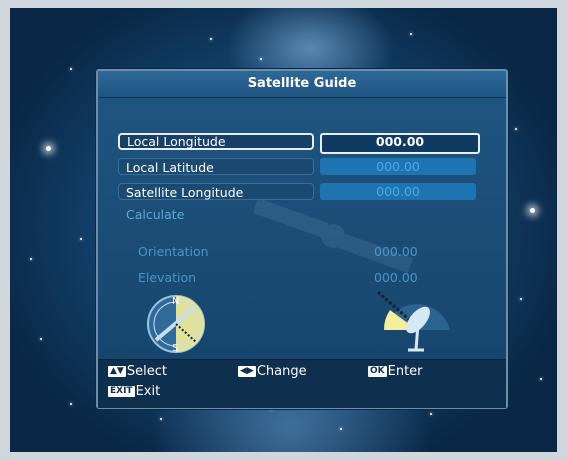 This screenshot has width=567, height=460. I want to click on orientation-value: 000.00, so click(396, 251).